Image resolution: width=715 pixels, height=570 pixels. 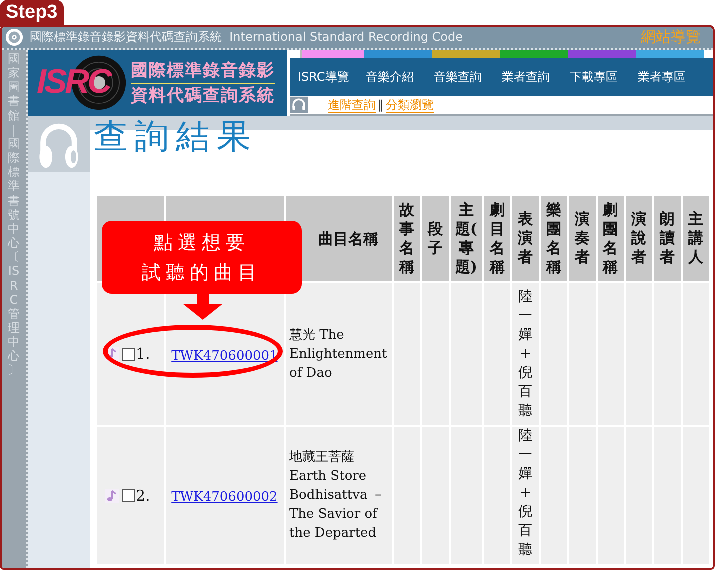 What do you see at coordinates (407, 238) in the screenshot?
I see `column-header: 故事名稱` at bounding box center [407, 238].